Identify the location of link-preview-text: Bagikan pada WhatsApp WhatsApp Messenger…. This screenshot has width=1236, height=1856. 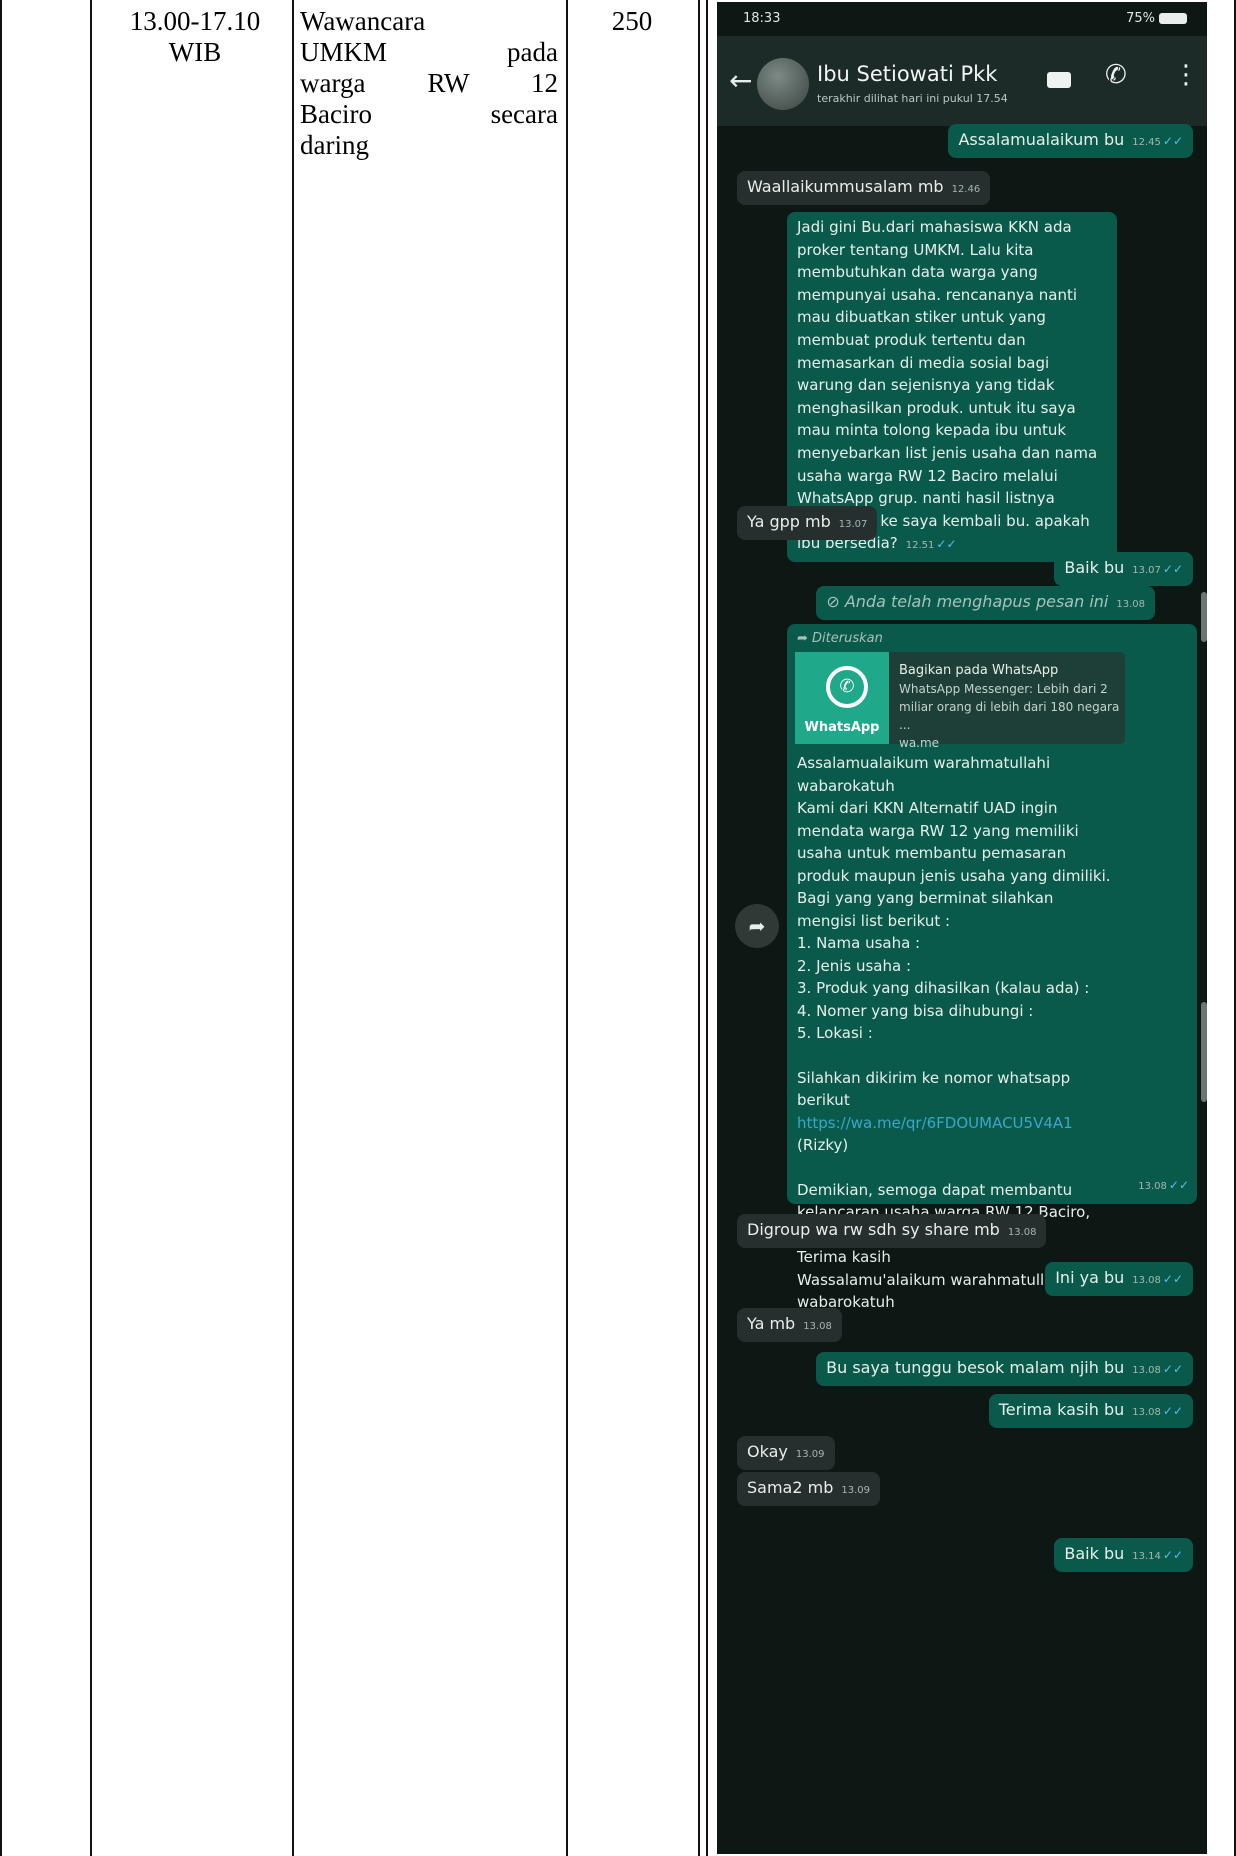
(1012, 707).